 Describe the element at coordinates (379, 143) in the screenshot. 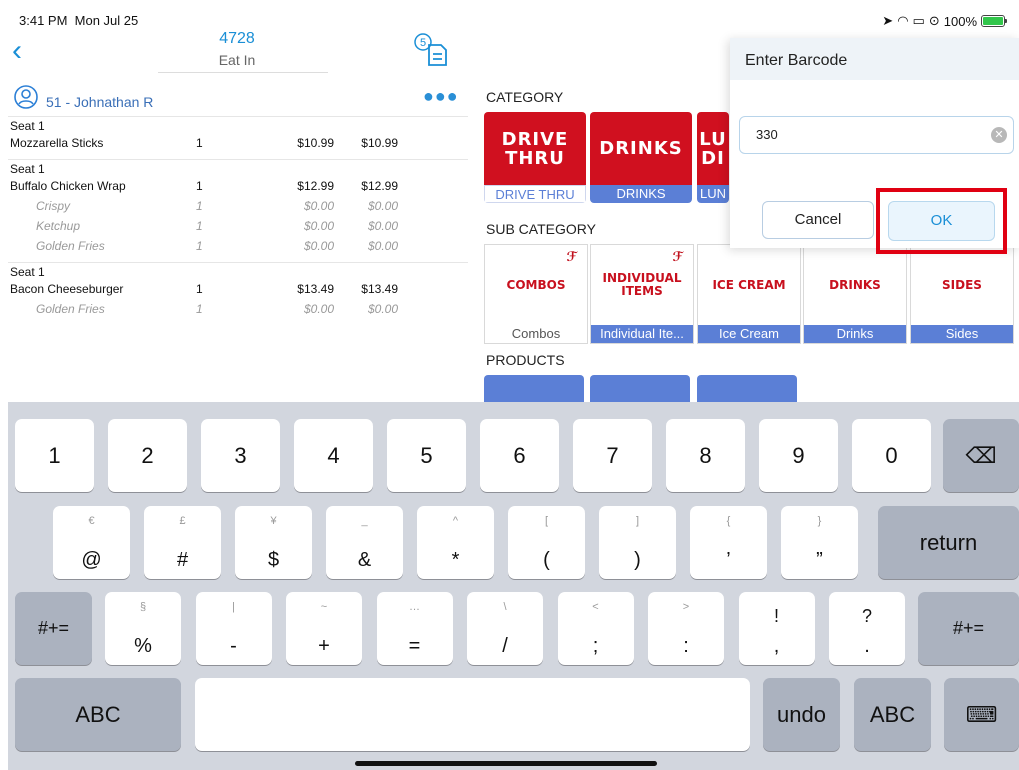

I see `item-total: $10.99` at that location.